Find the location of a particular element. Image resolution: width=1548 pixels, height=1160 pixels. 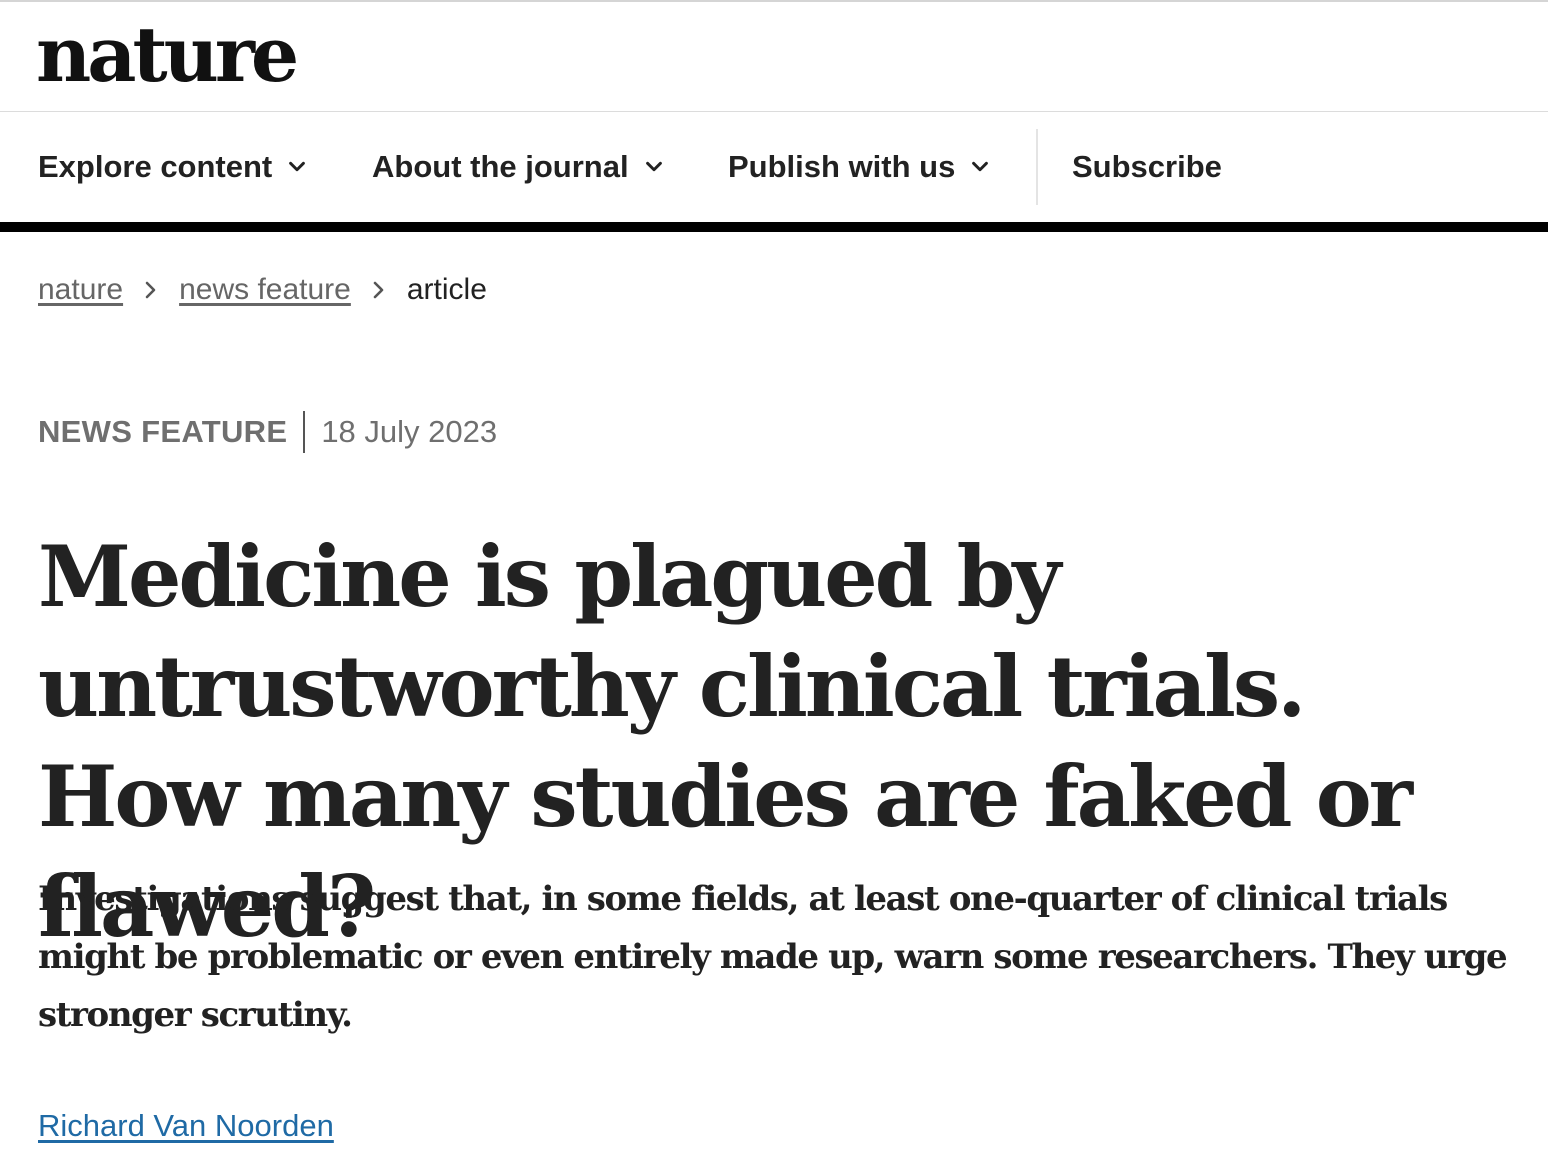

nav-publish-with-us-label: Publish with us is located at coordinates (842, 166).